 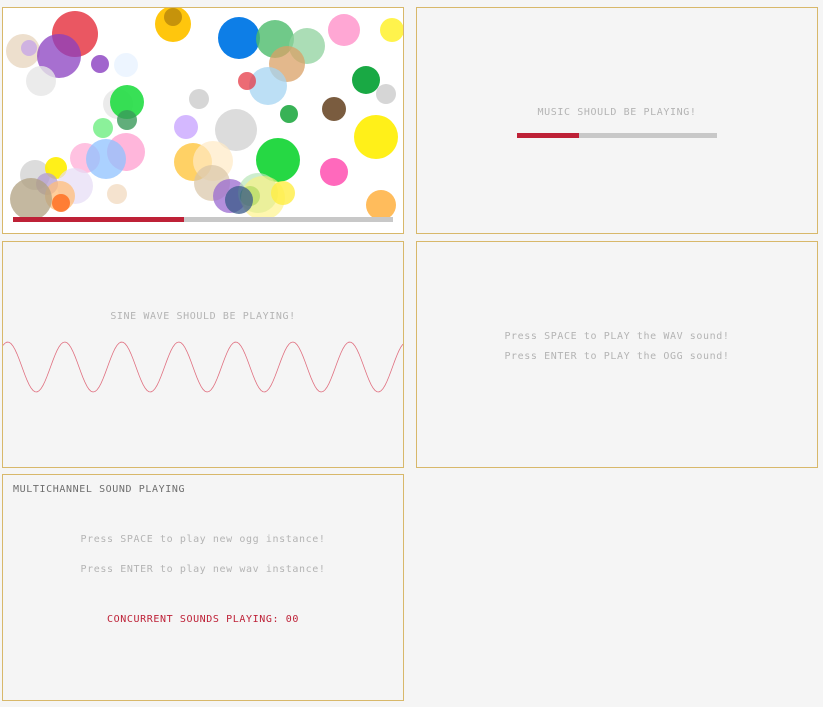 What do you see at coordinates (203, 619) in the screenshot?
I see `concurrent-sounds-counter: CONCURRENT SOUNDS PLAYING: 00` at bounding box center [203, 619].